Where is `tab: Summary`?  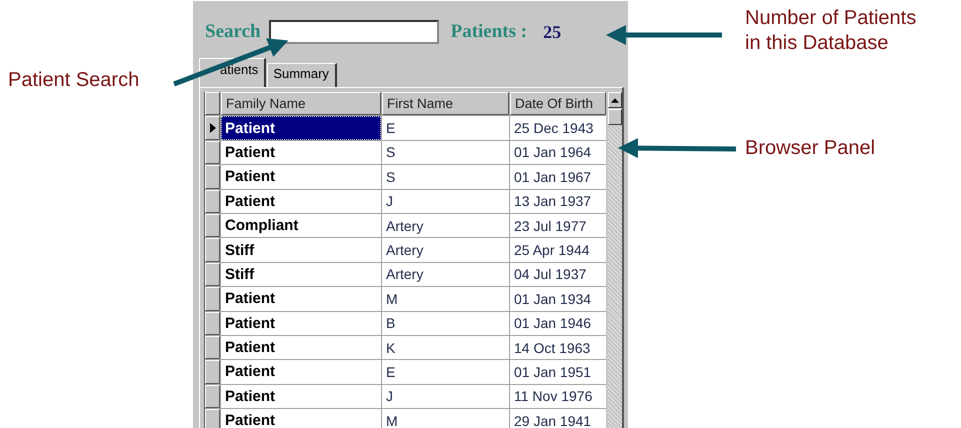
tab: Summary is located at coordinates (302, 75).